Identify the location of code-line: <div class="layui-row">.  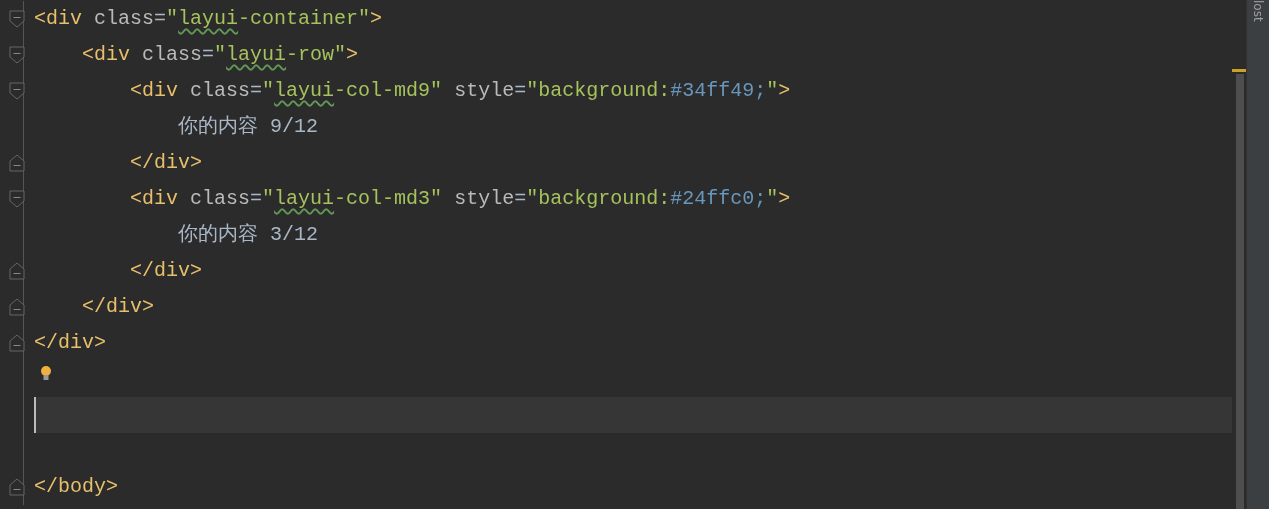
(220, 55).